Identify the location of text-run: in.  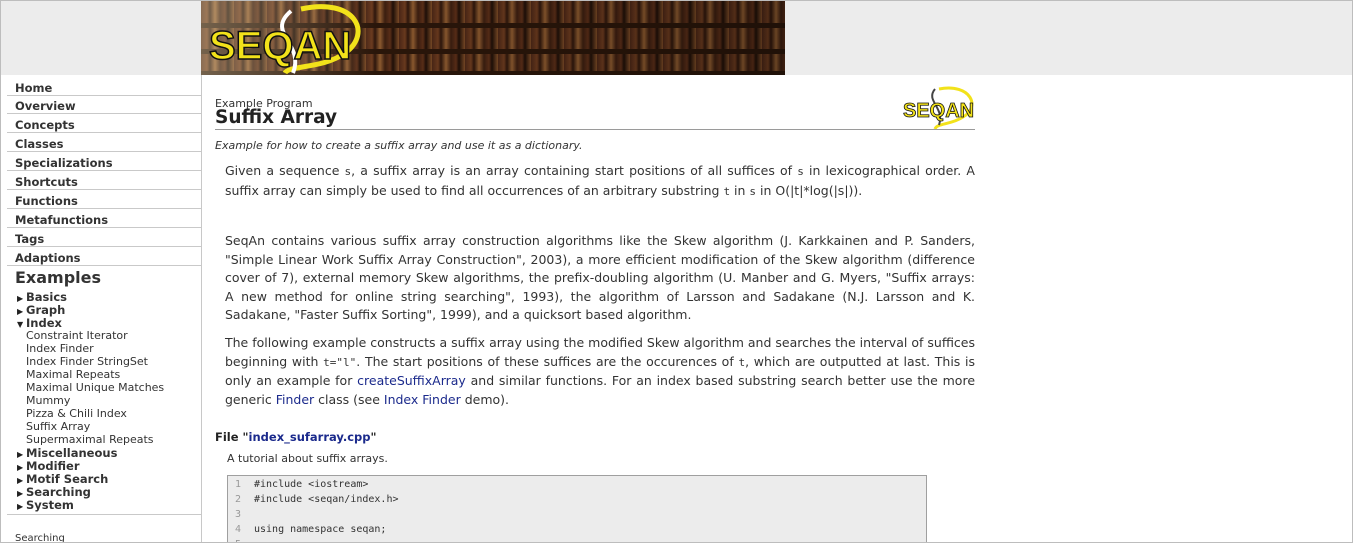
(740, 190).